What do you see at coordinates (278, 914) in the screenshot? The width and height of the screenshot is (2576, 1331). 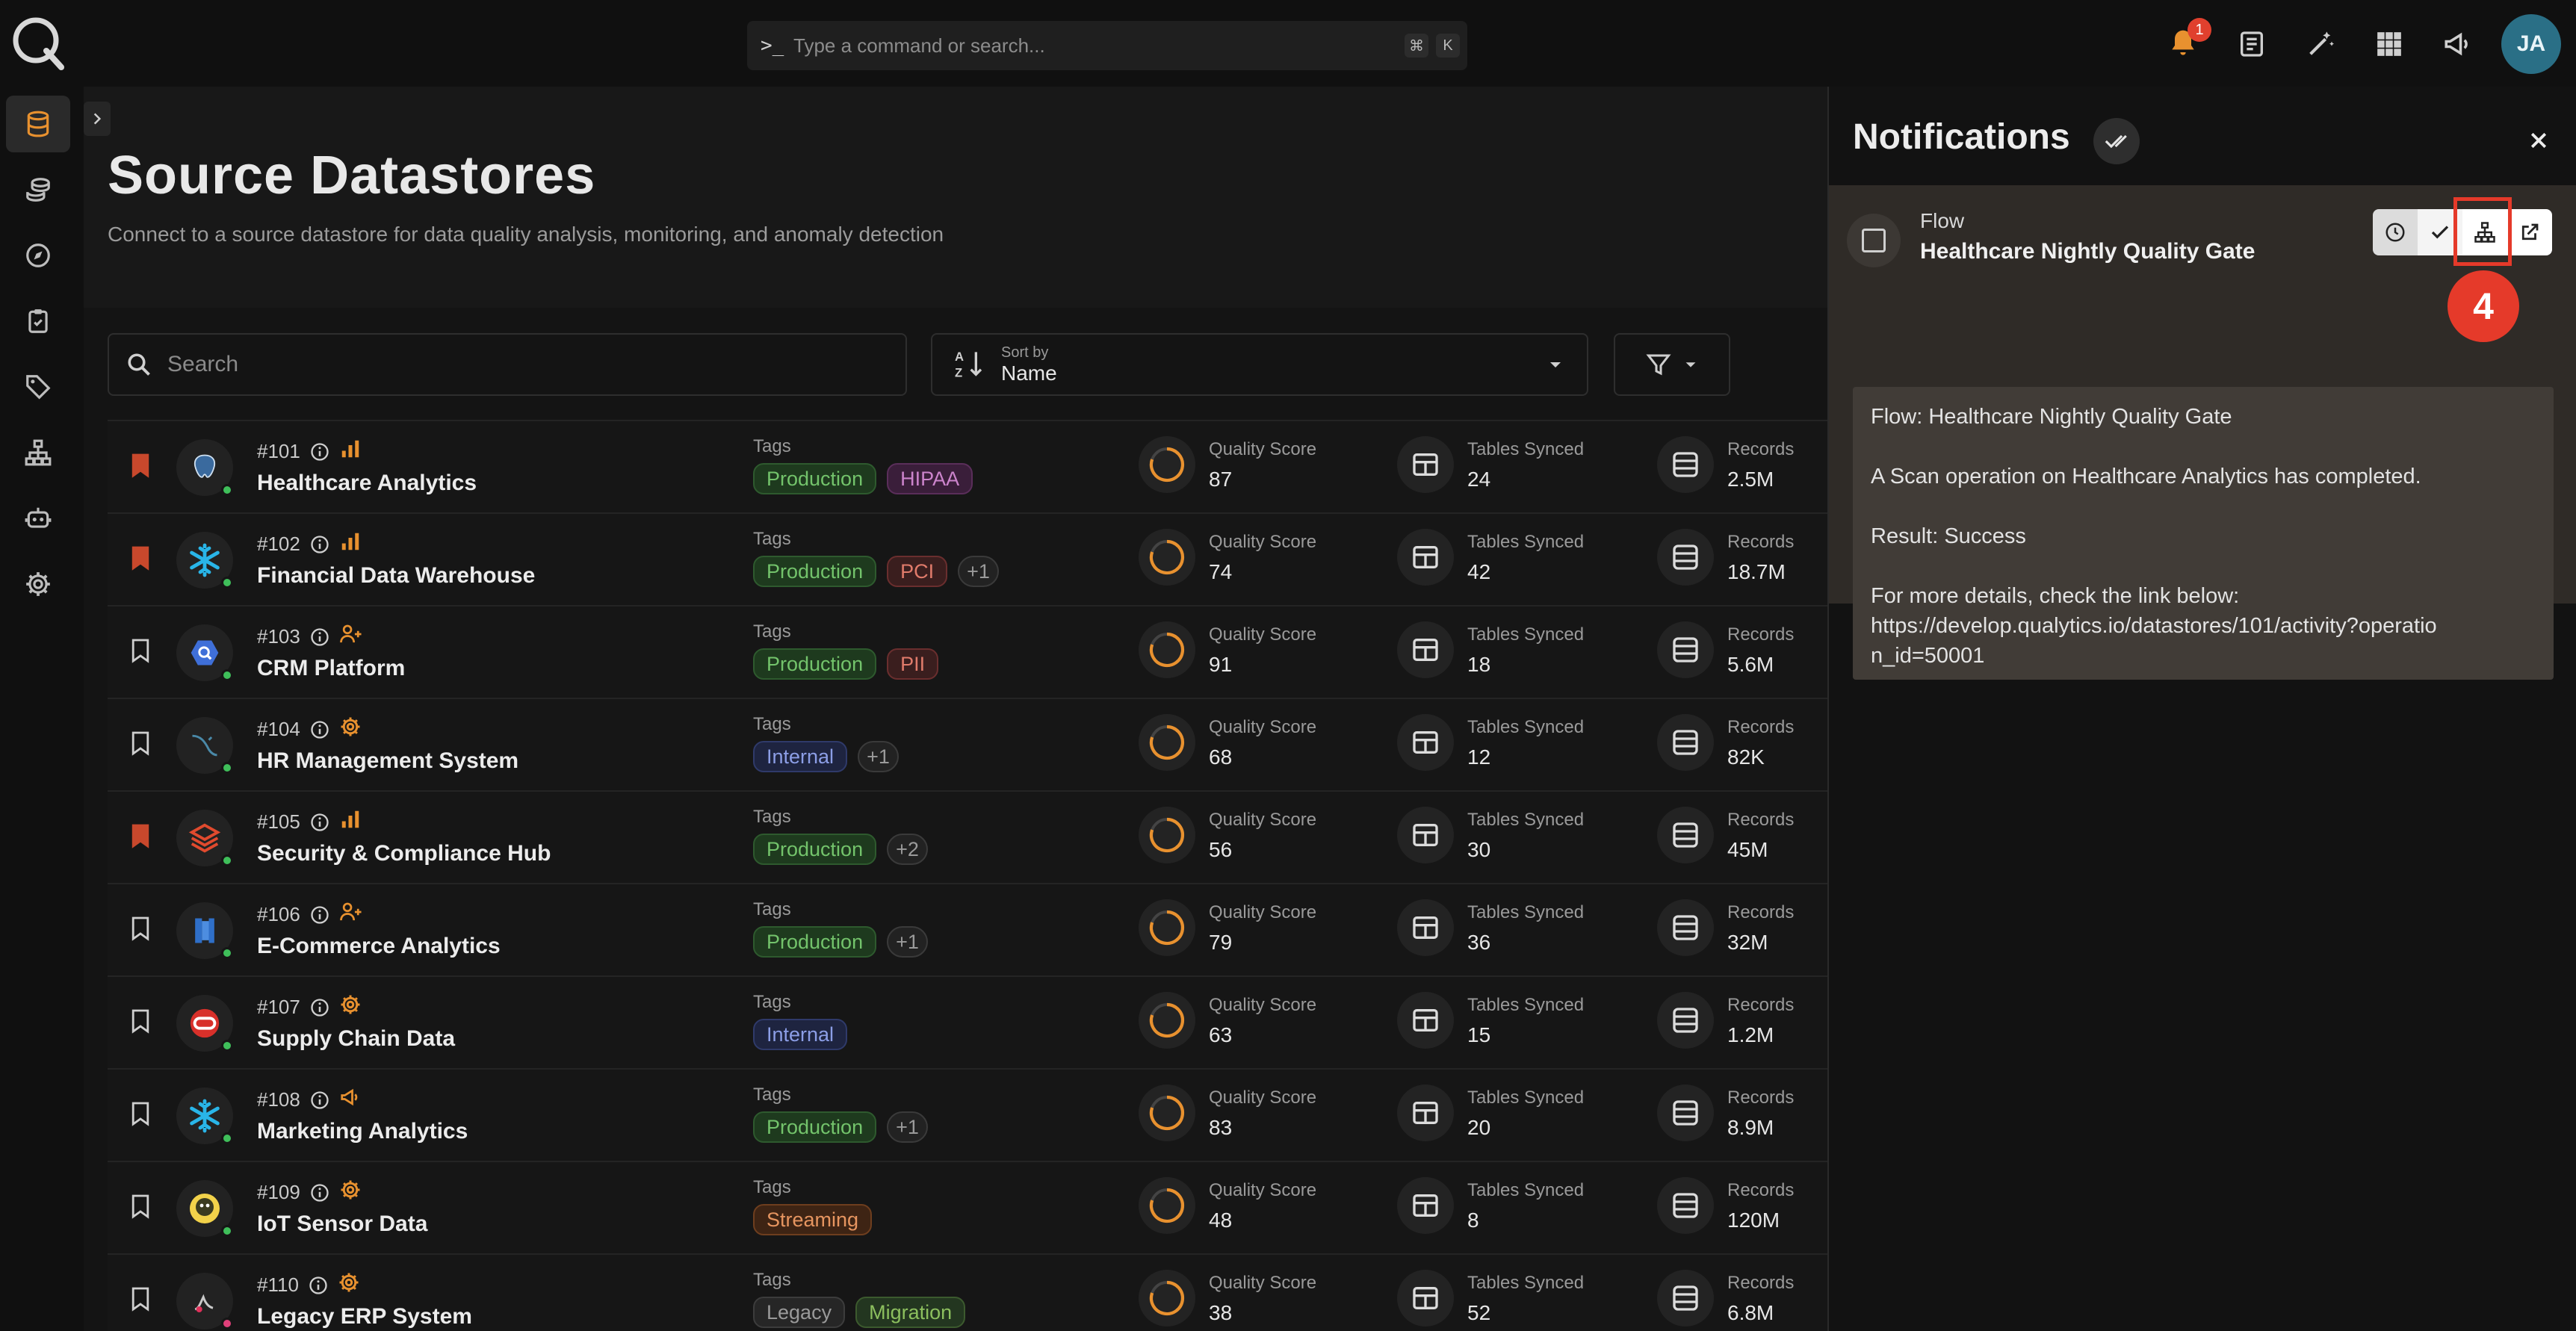 I see `datastore-id: #106` at bounding box center [278, 914].